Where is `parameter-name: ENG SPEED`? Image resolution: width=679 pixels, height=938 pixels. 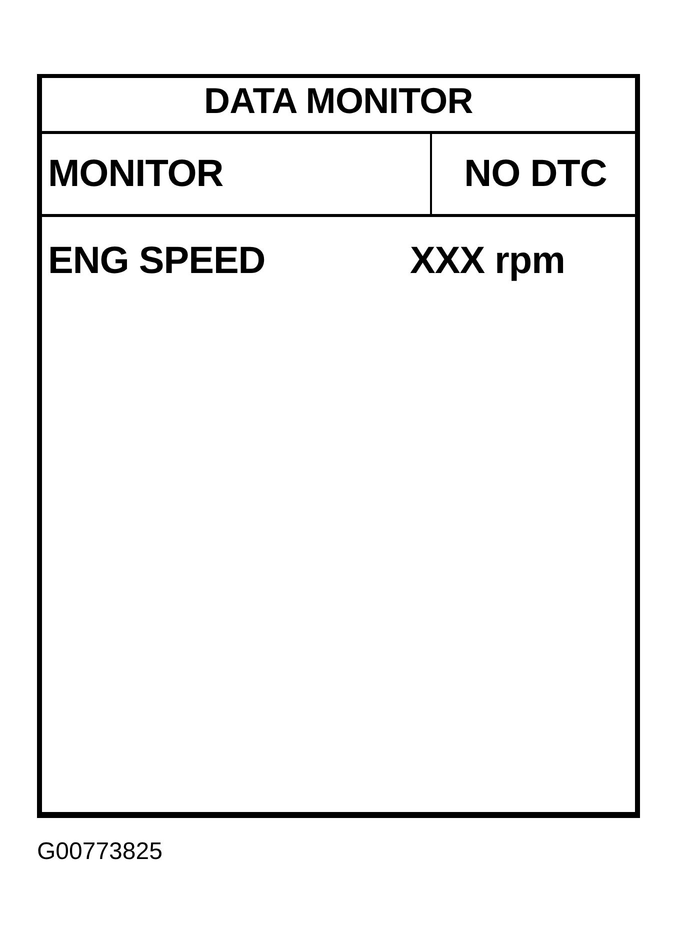 parameter-name: ENG SPEED is located at coordinates (157, 261).